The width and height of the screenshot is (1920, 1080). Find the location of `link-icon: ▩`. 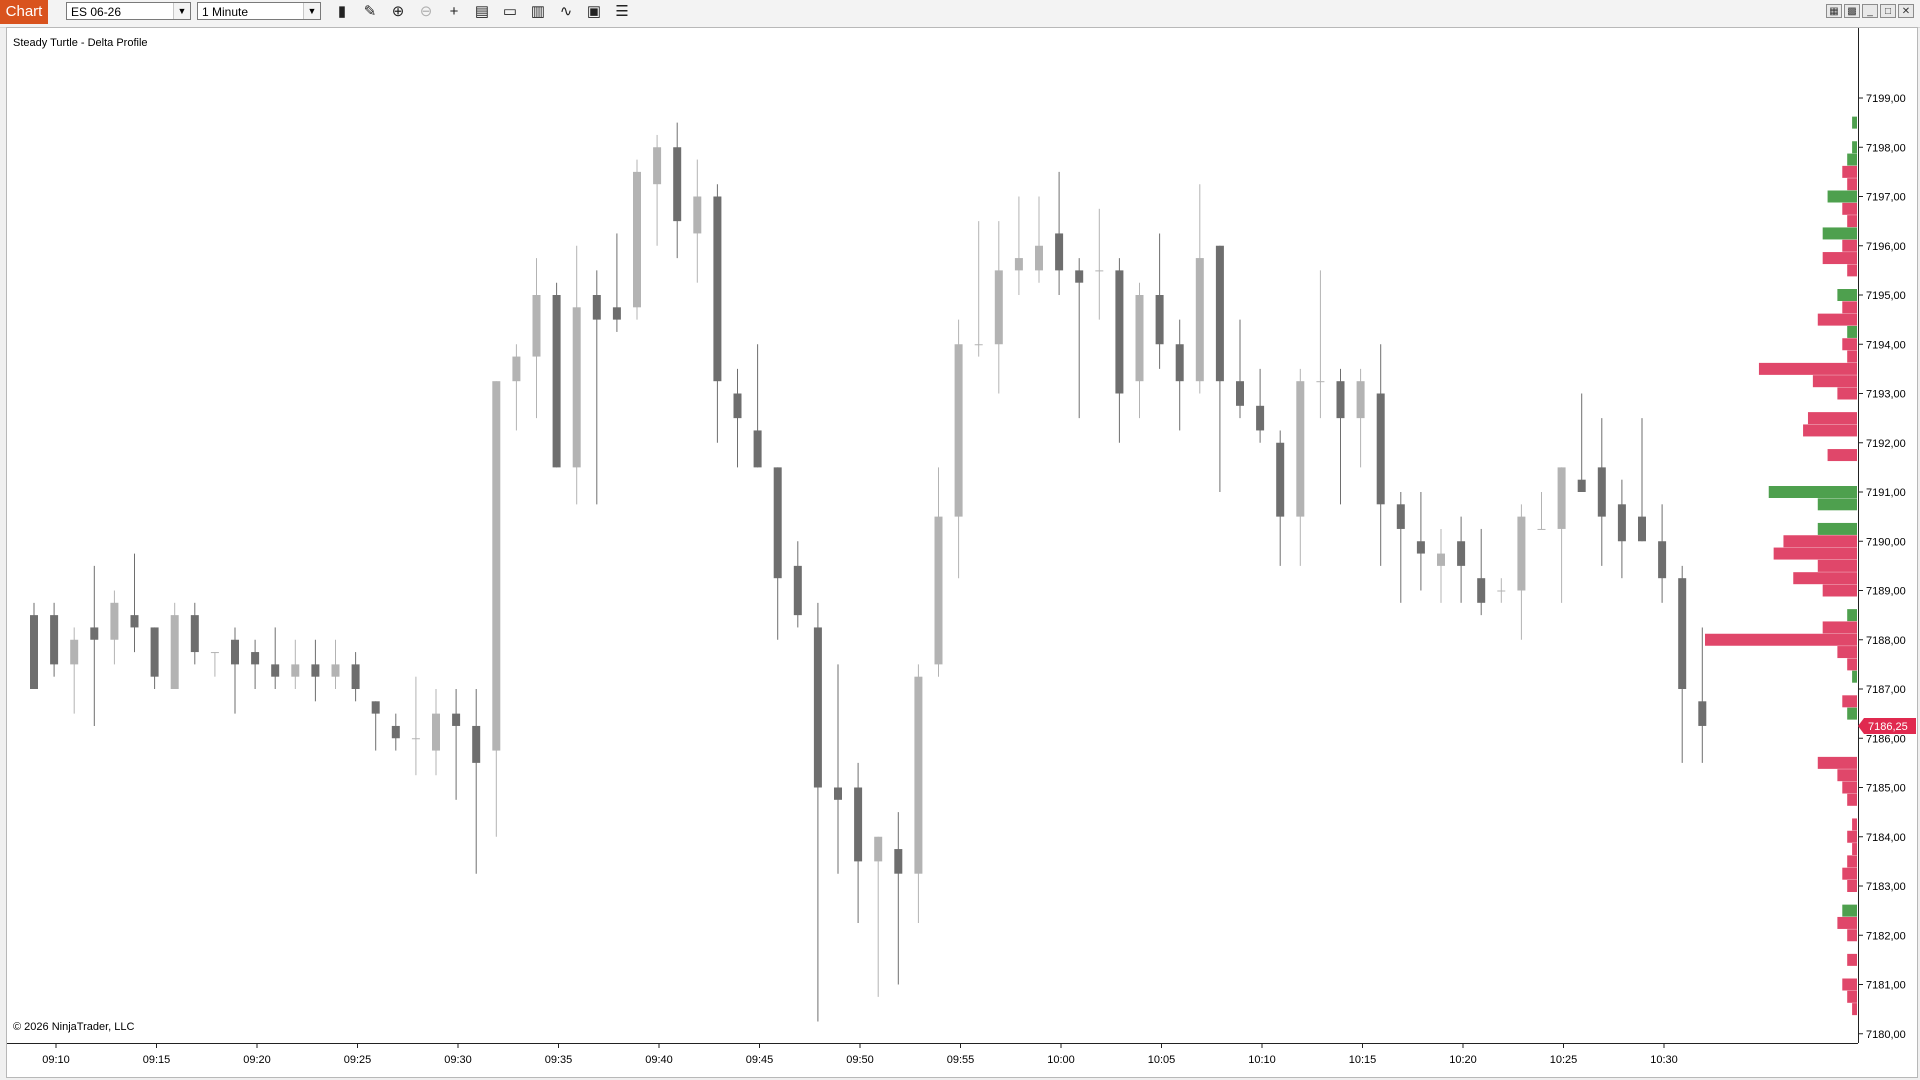

link-icon: ▩ is located at coordinates (1852, 11).